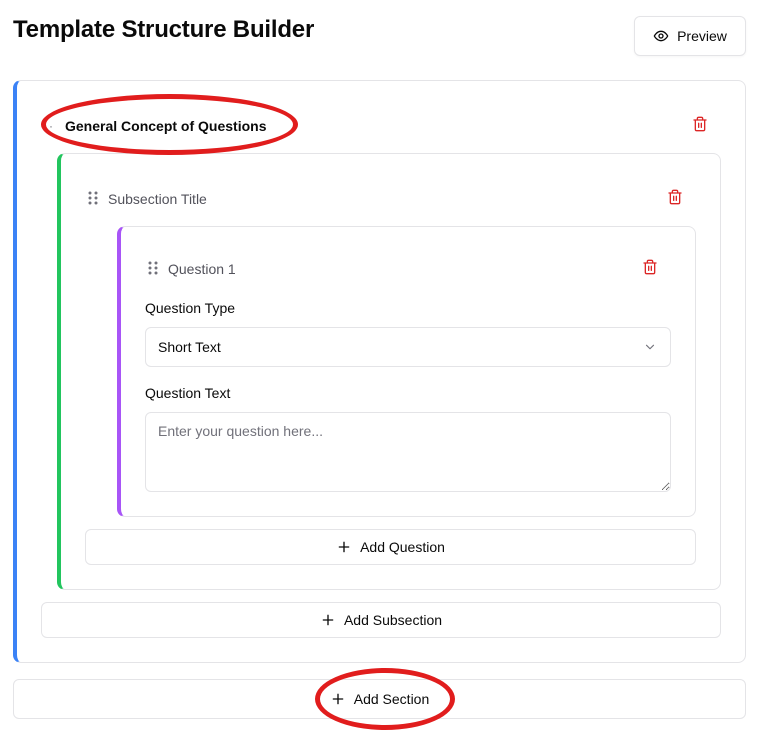 This screenshot has width=760, height=734. Describe the element at coordinates (157, 199) in the screenshot. I see `subsection-title: Subsection Title` at that location.